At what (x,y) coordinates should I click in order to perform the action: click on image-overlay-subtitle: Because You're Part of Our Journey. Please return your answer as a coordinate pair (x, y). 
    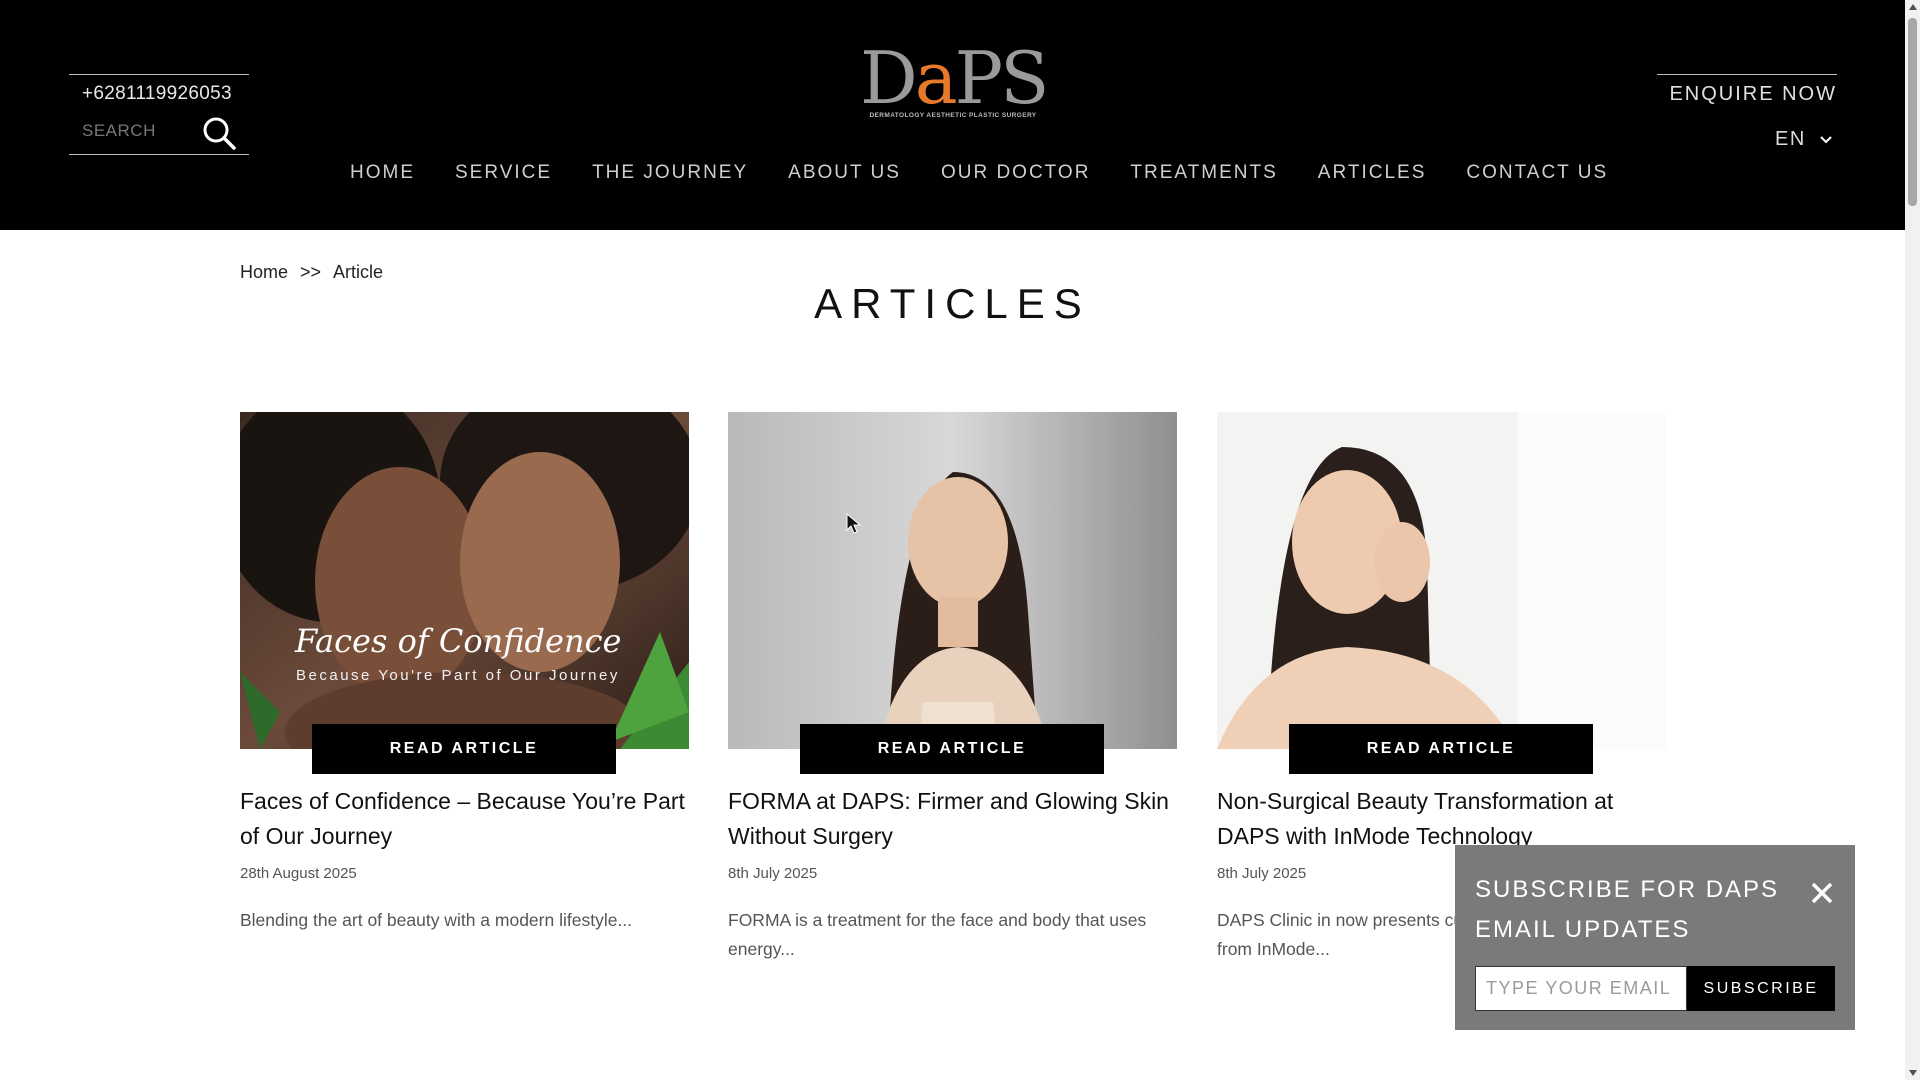
    Looking at the image, I should click on (458, 675).